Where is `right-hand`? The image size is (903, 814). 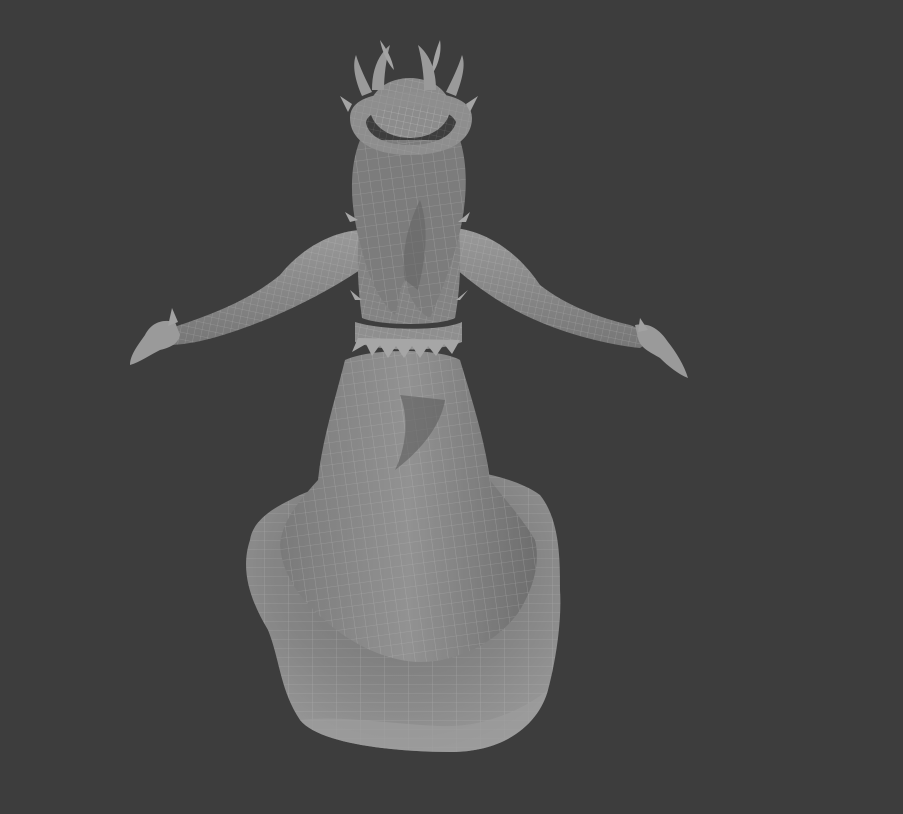
right-hand is located at coordinates (661, 351).